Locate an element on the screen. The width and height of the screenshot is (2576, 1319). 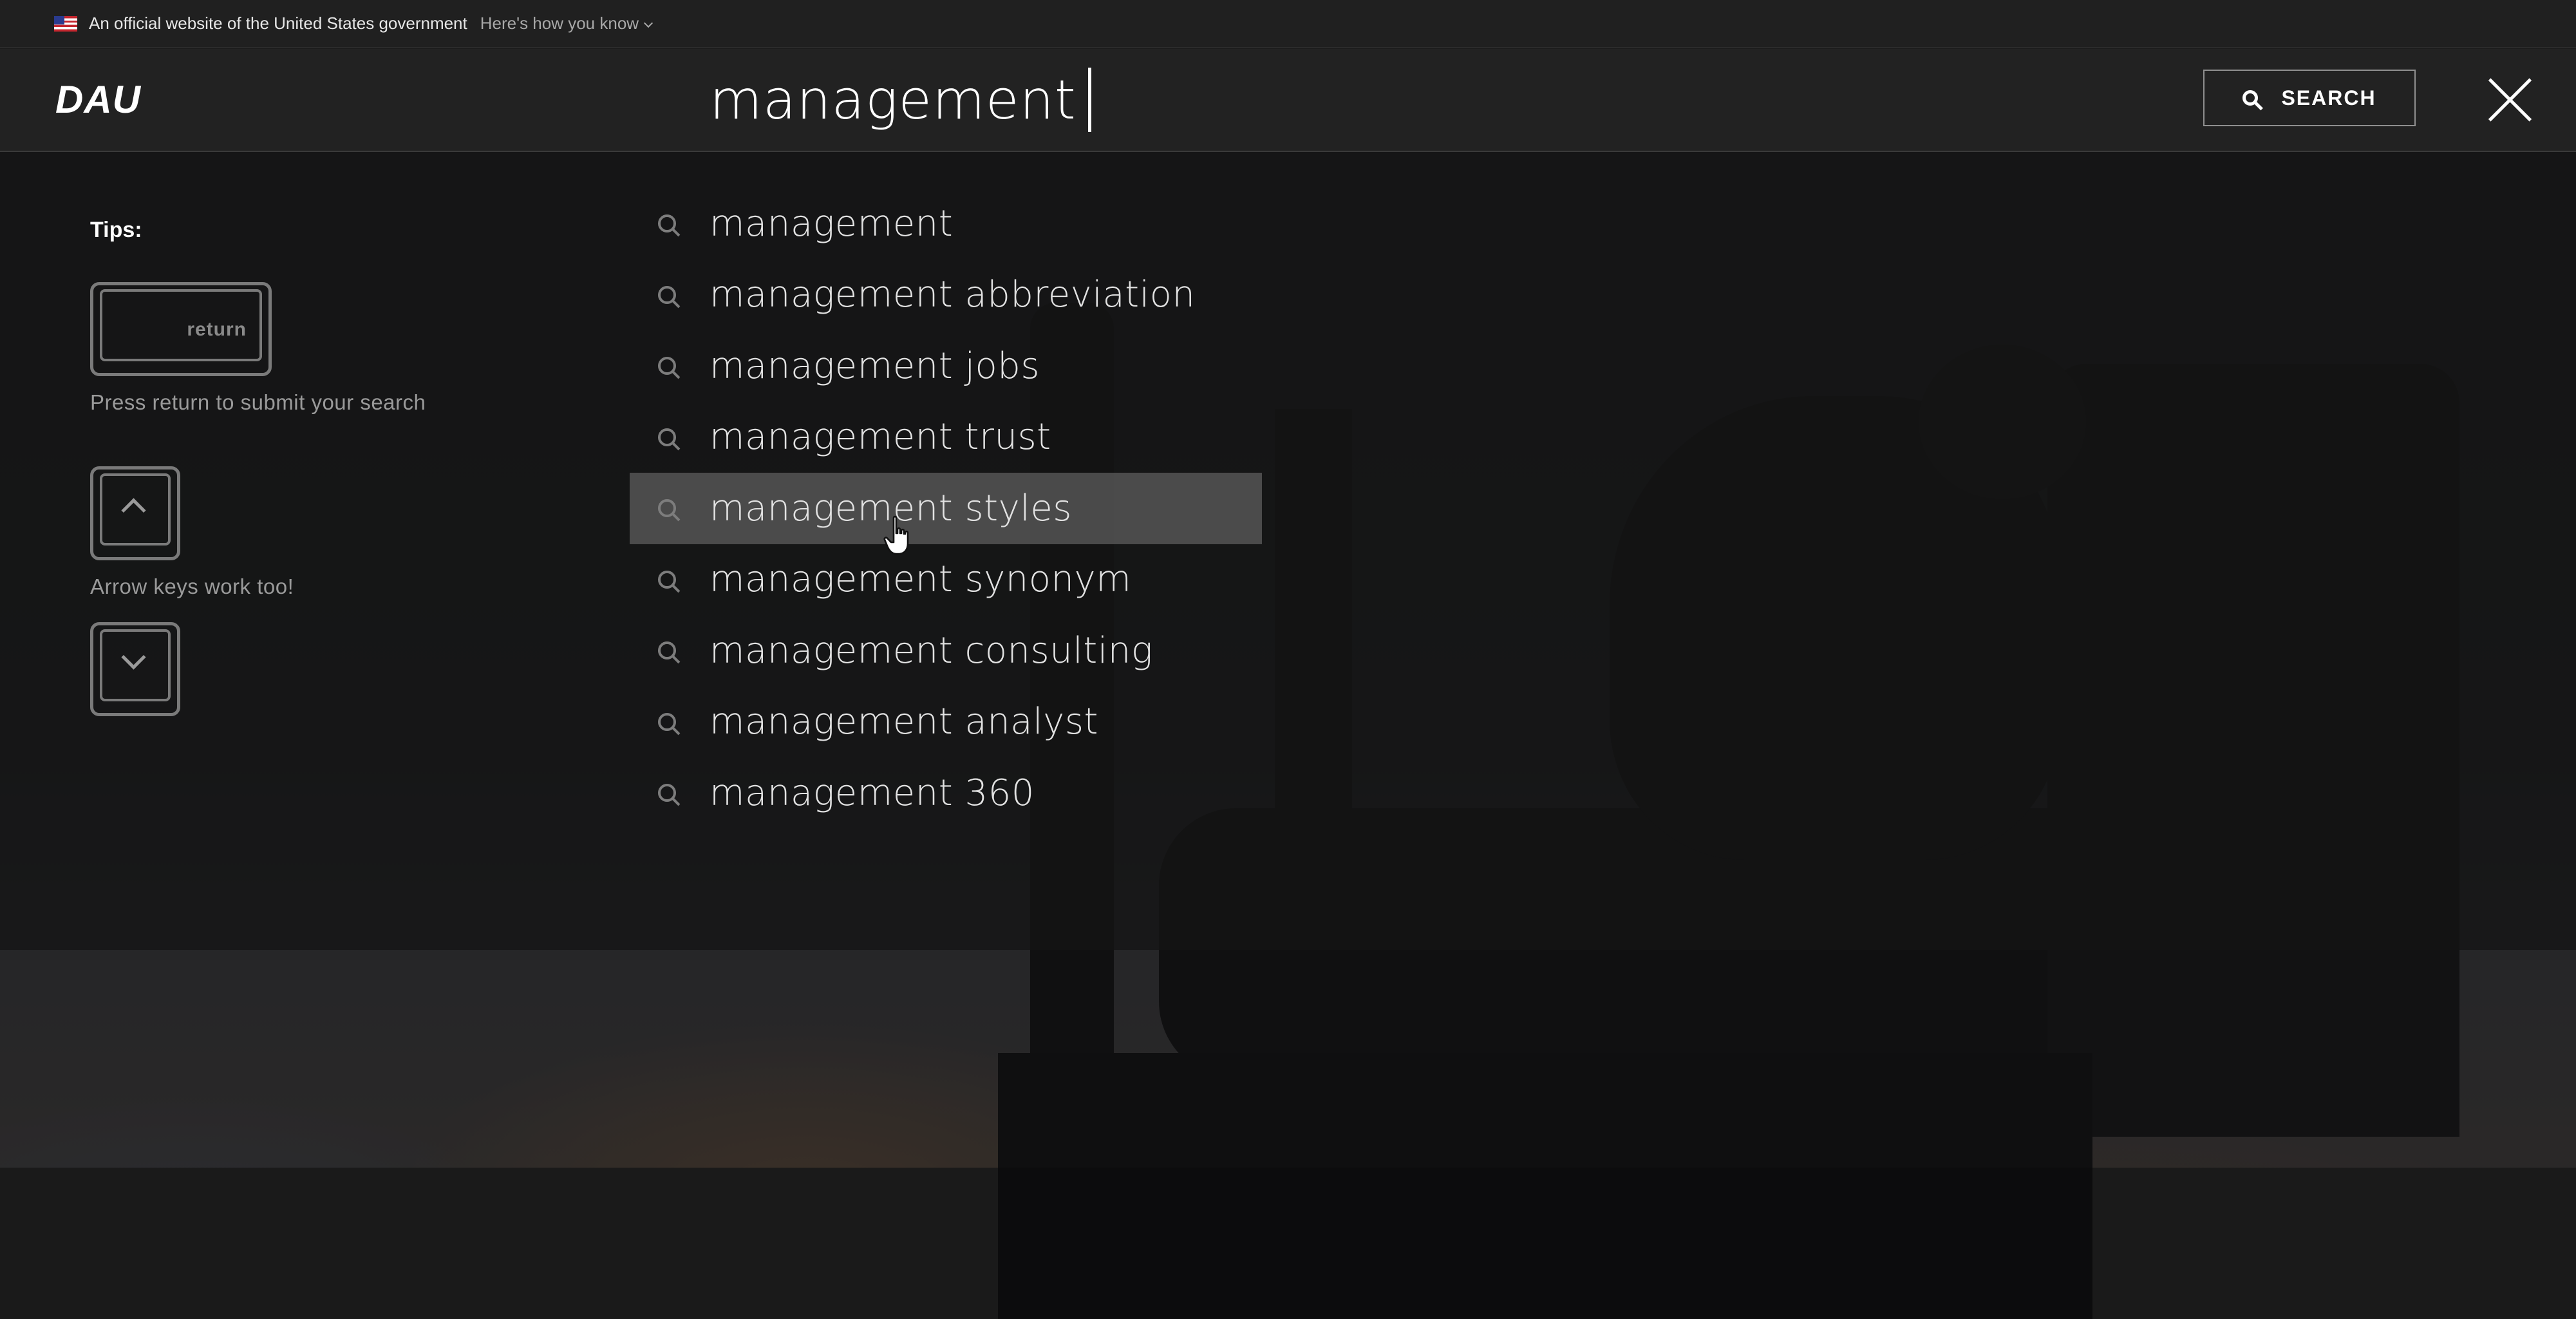
search-button: SEARCH is located at coordinates (2309, 98).